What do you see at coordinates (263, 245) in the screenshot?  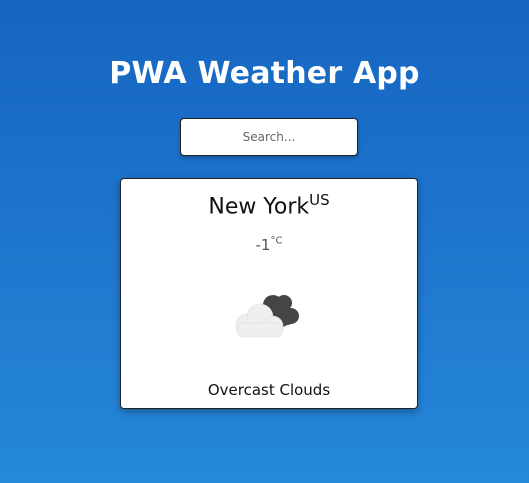 I see `temperature-value: -1` at bounding box center [263, 245].